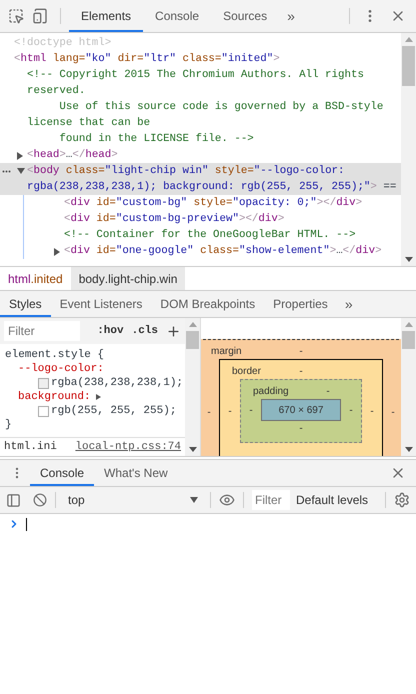 Image resolution: width=416 pixels, height=694 pixels. I want to click on sidebar-tab: Styles, so click(25, 304).